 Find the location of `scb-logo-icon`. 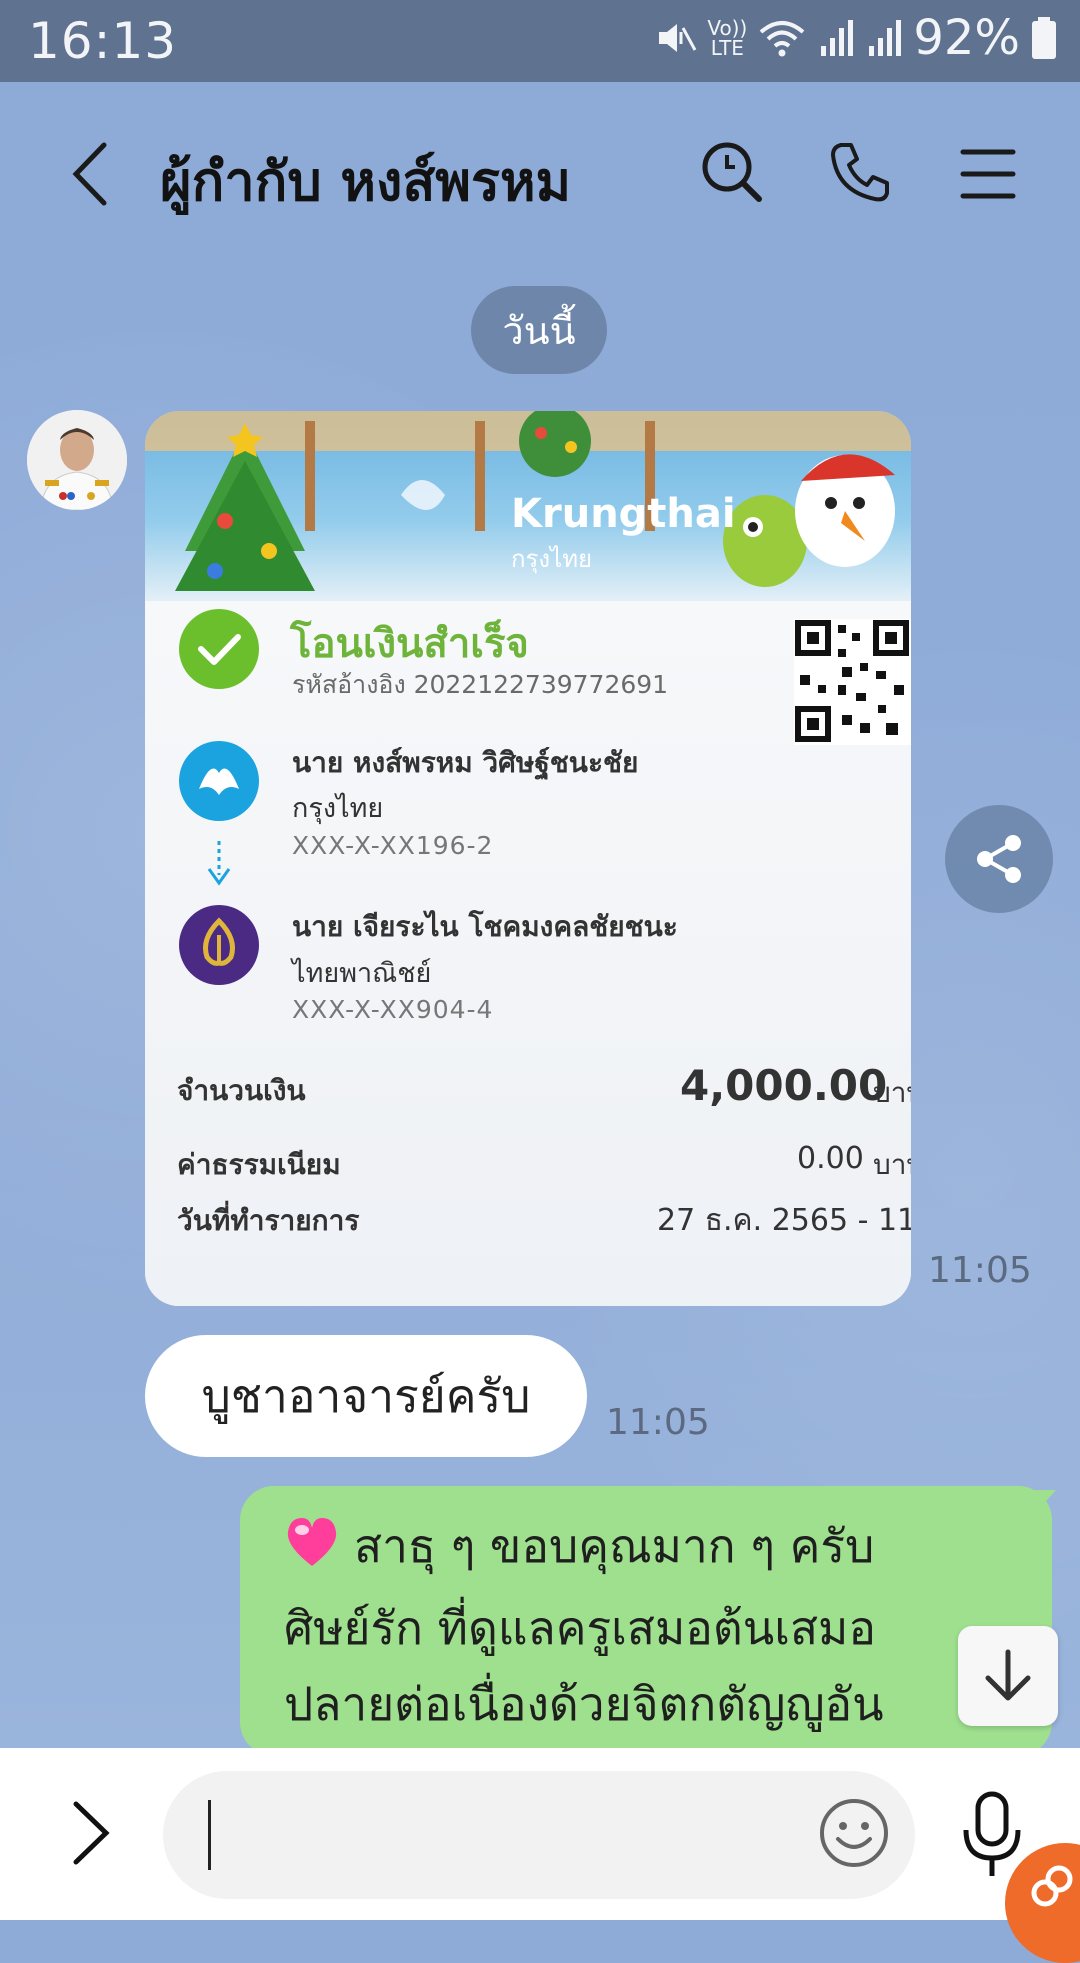

scb-logo-icon is located at coordinates (219, 945).